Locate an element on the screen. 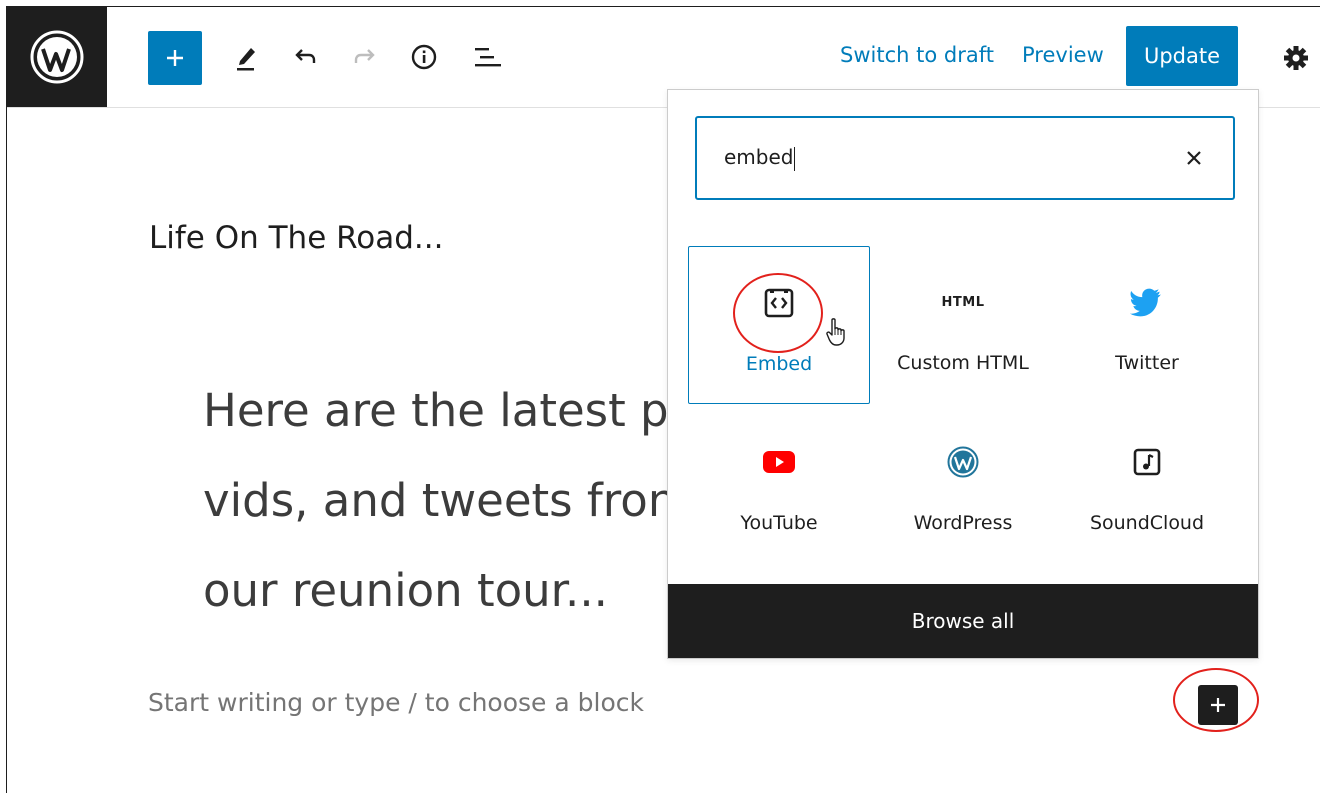 This screenshot has height=793, width=1320. block-item-custom-html: HTML Custom HTML is located at coordinates (963, 325).